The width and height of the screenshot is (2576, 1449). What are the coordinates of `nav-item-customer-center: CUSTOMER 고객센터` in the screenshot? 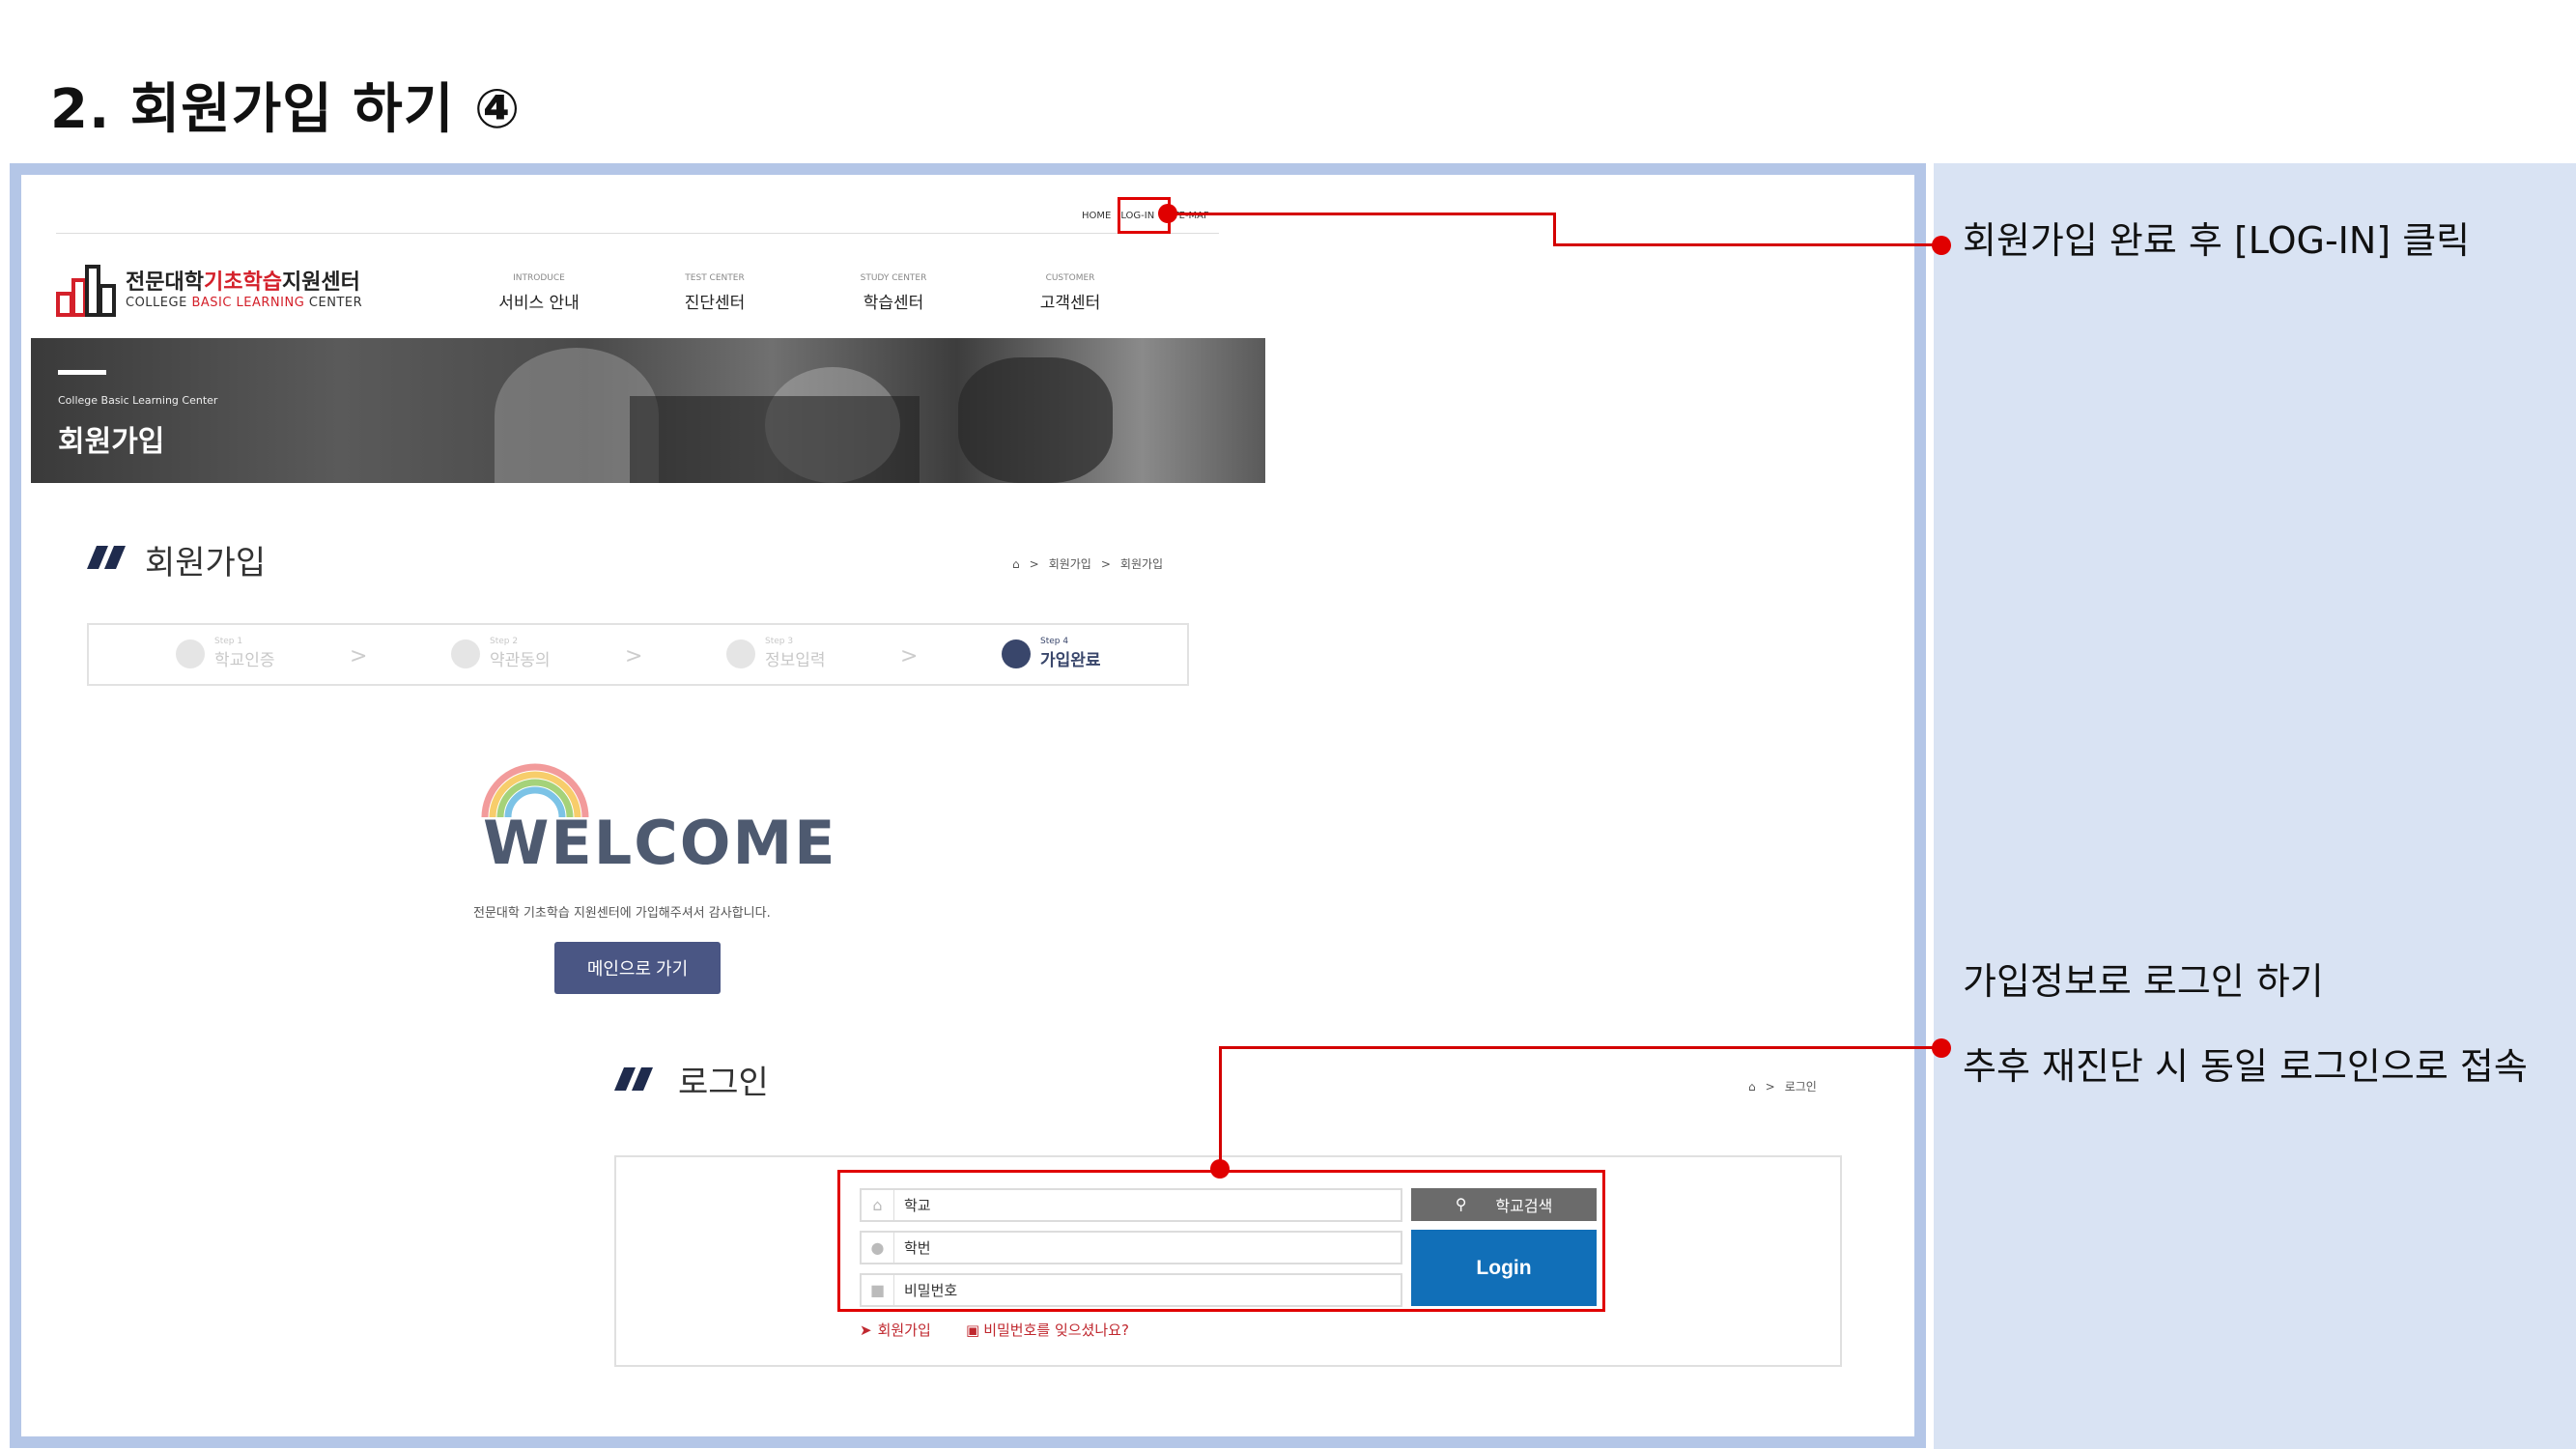 It's located at (1070, 293).